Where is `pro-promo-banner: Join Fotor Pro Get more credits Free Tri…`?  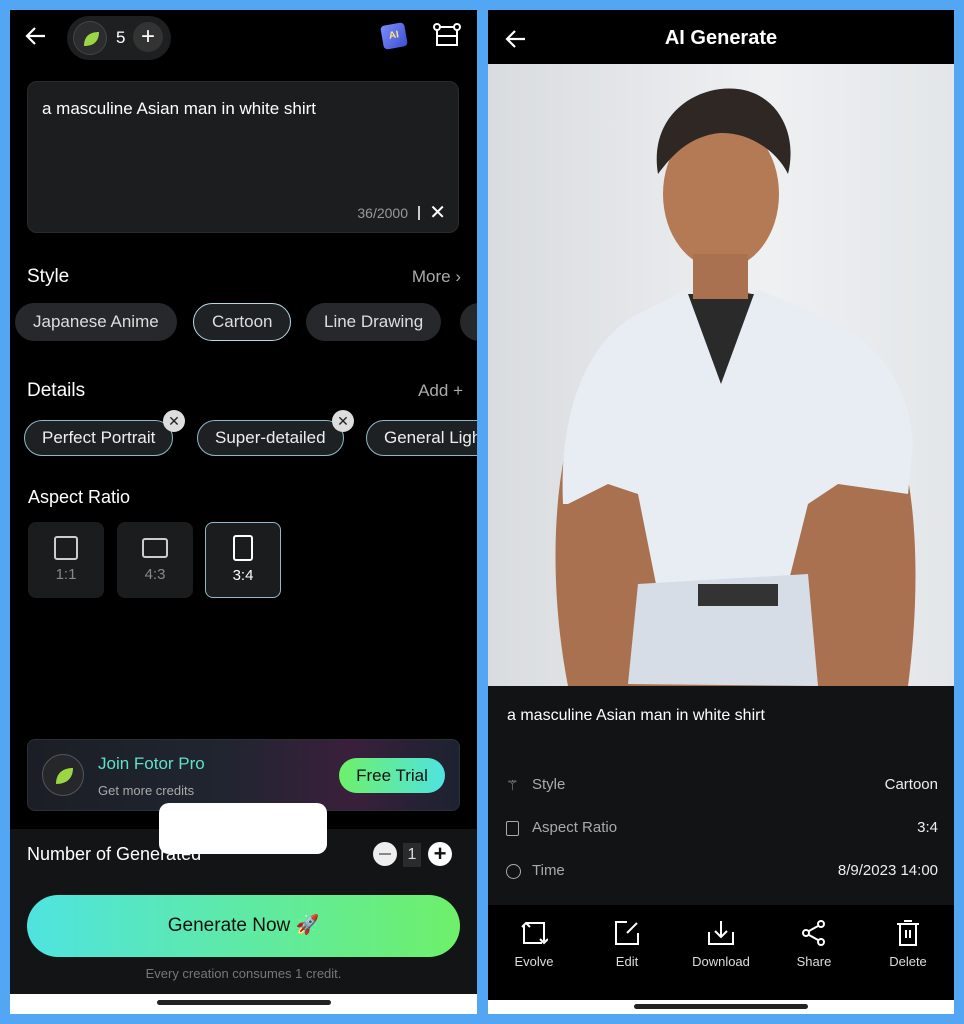
pro-promo-banner: Join Fotor Pro Get more credits Free Tri… is located at coordinates (243, 775).